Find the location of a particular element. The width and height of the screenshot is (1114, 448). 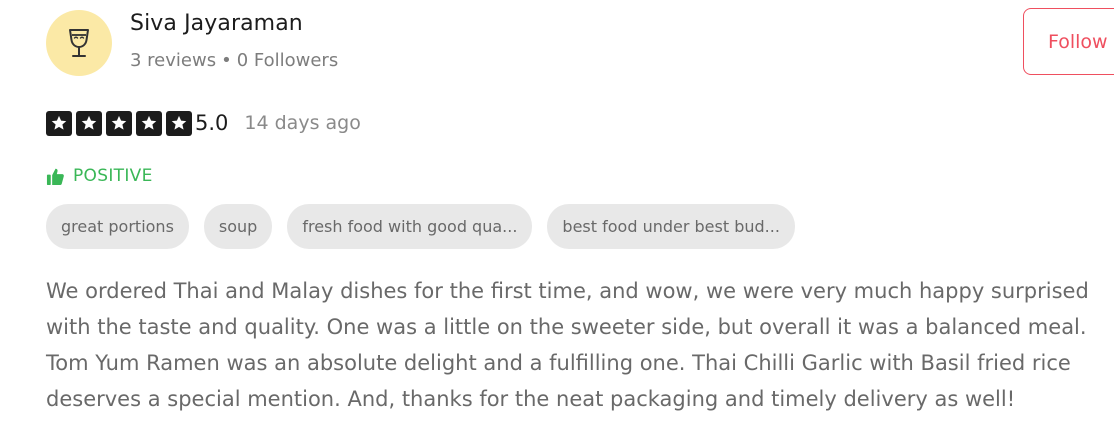

star-rating is located at coordinates (119, 123).